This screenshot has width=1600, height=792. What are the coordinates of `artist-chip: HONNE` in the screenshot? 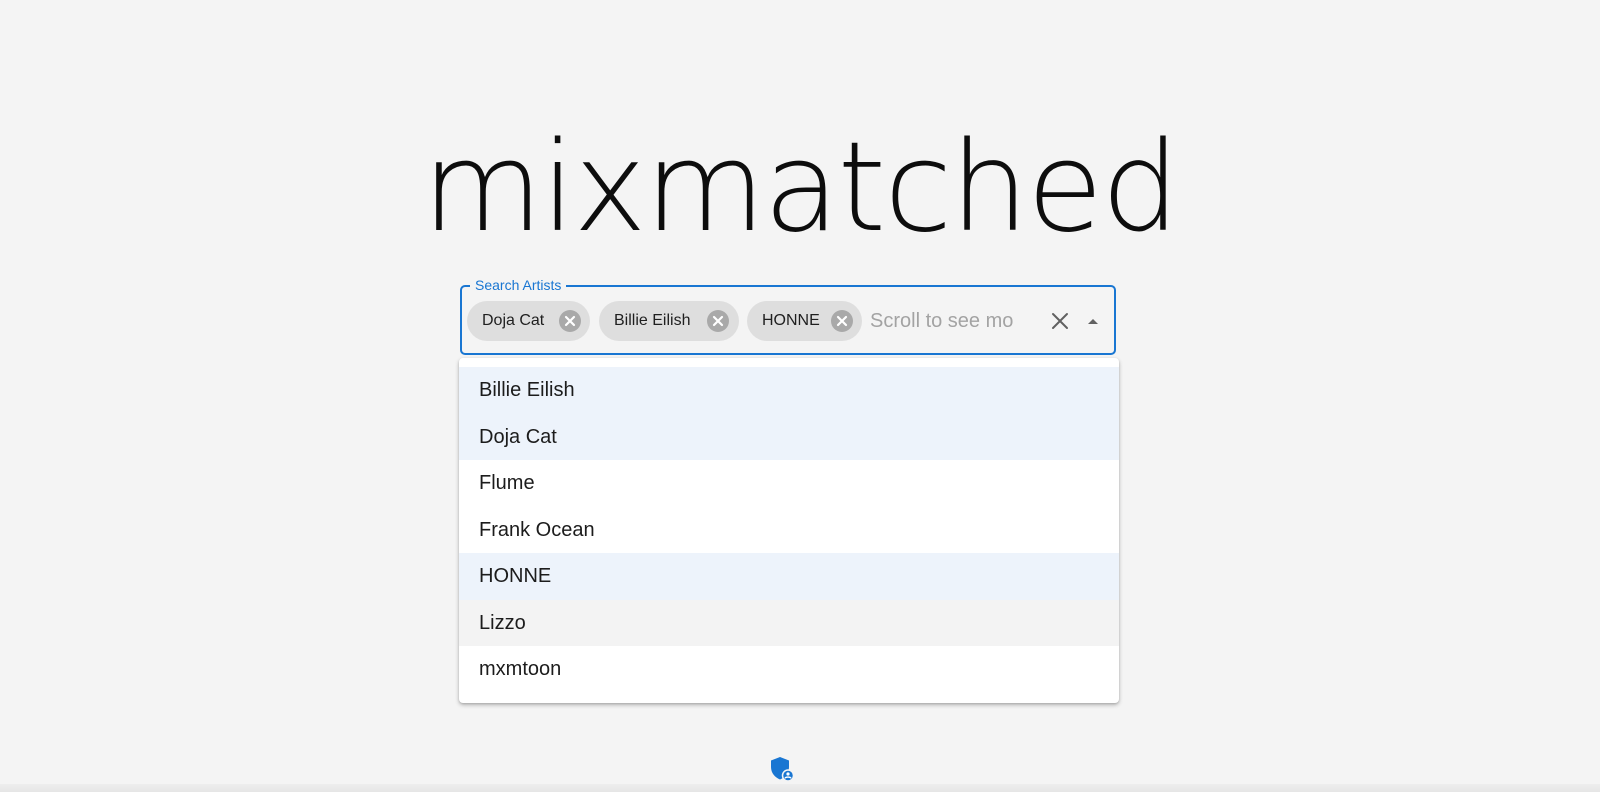 It's located at (804, 321).